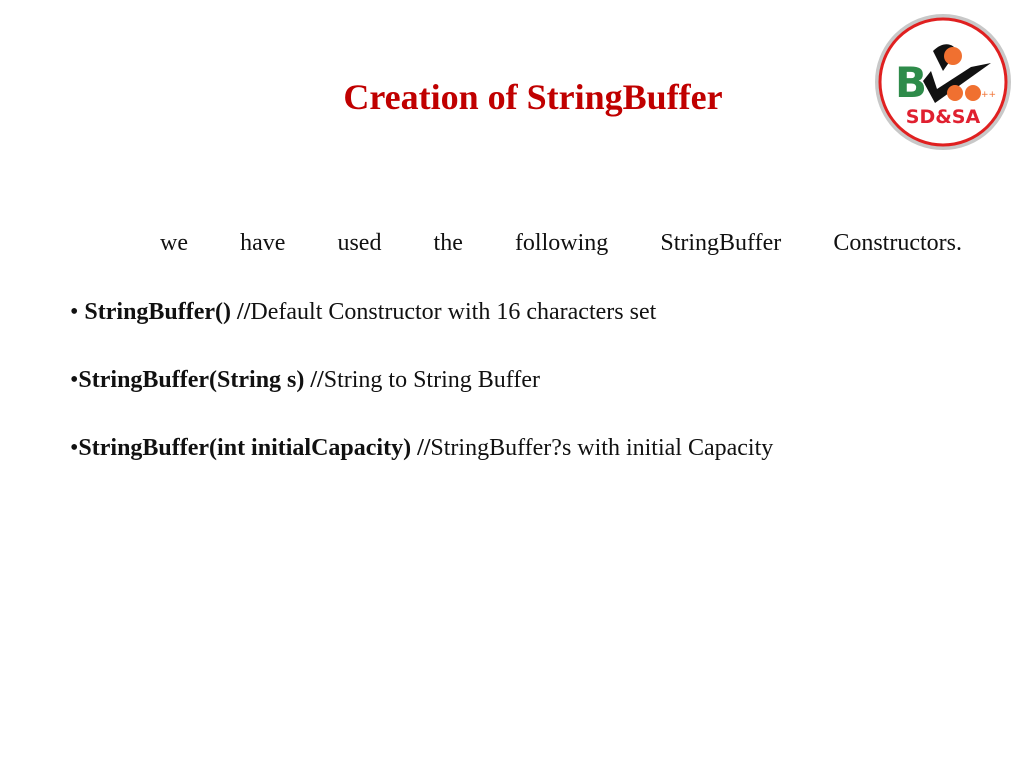 This screenshot has width=1024, height=768. What do you see at coordinates (602, 448) in the screenshot?
I see `bullet-comment: StringBuffer?s with initial Capacity` at bounding box center [602, 448].